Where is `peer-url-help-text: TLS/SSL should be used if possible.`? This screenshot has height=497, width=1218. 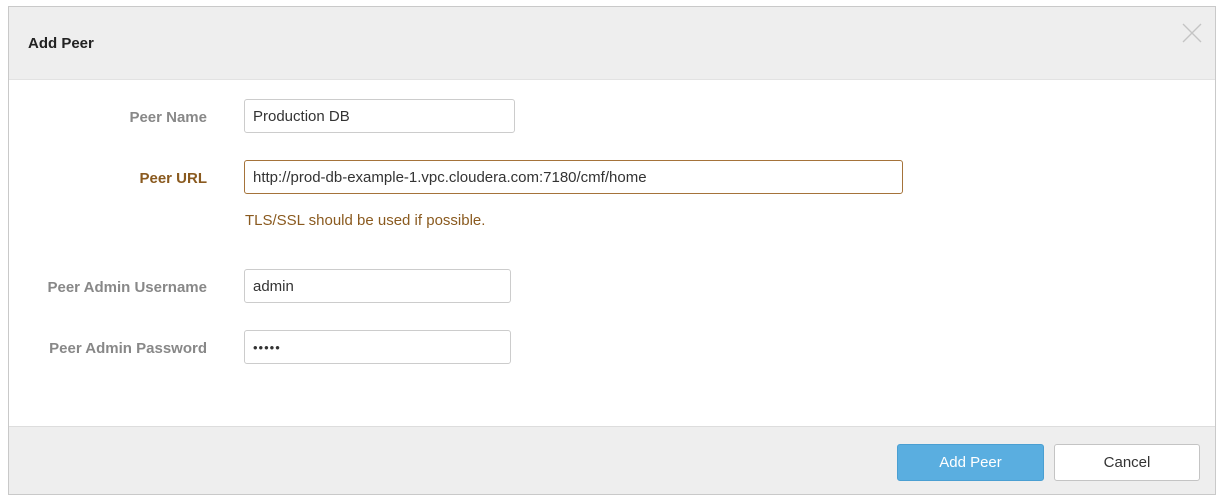
peer-url-help-text: TLS/SSL should be used if possible. is located at coordinates (365, 220).